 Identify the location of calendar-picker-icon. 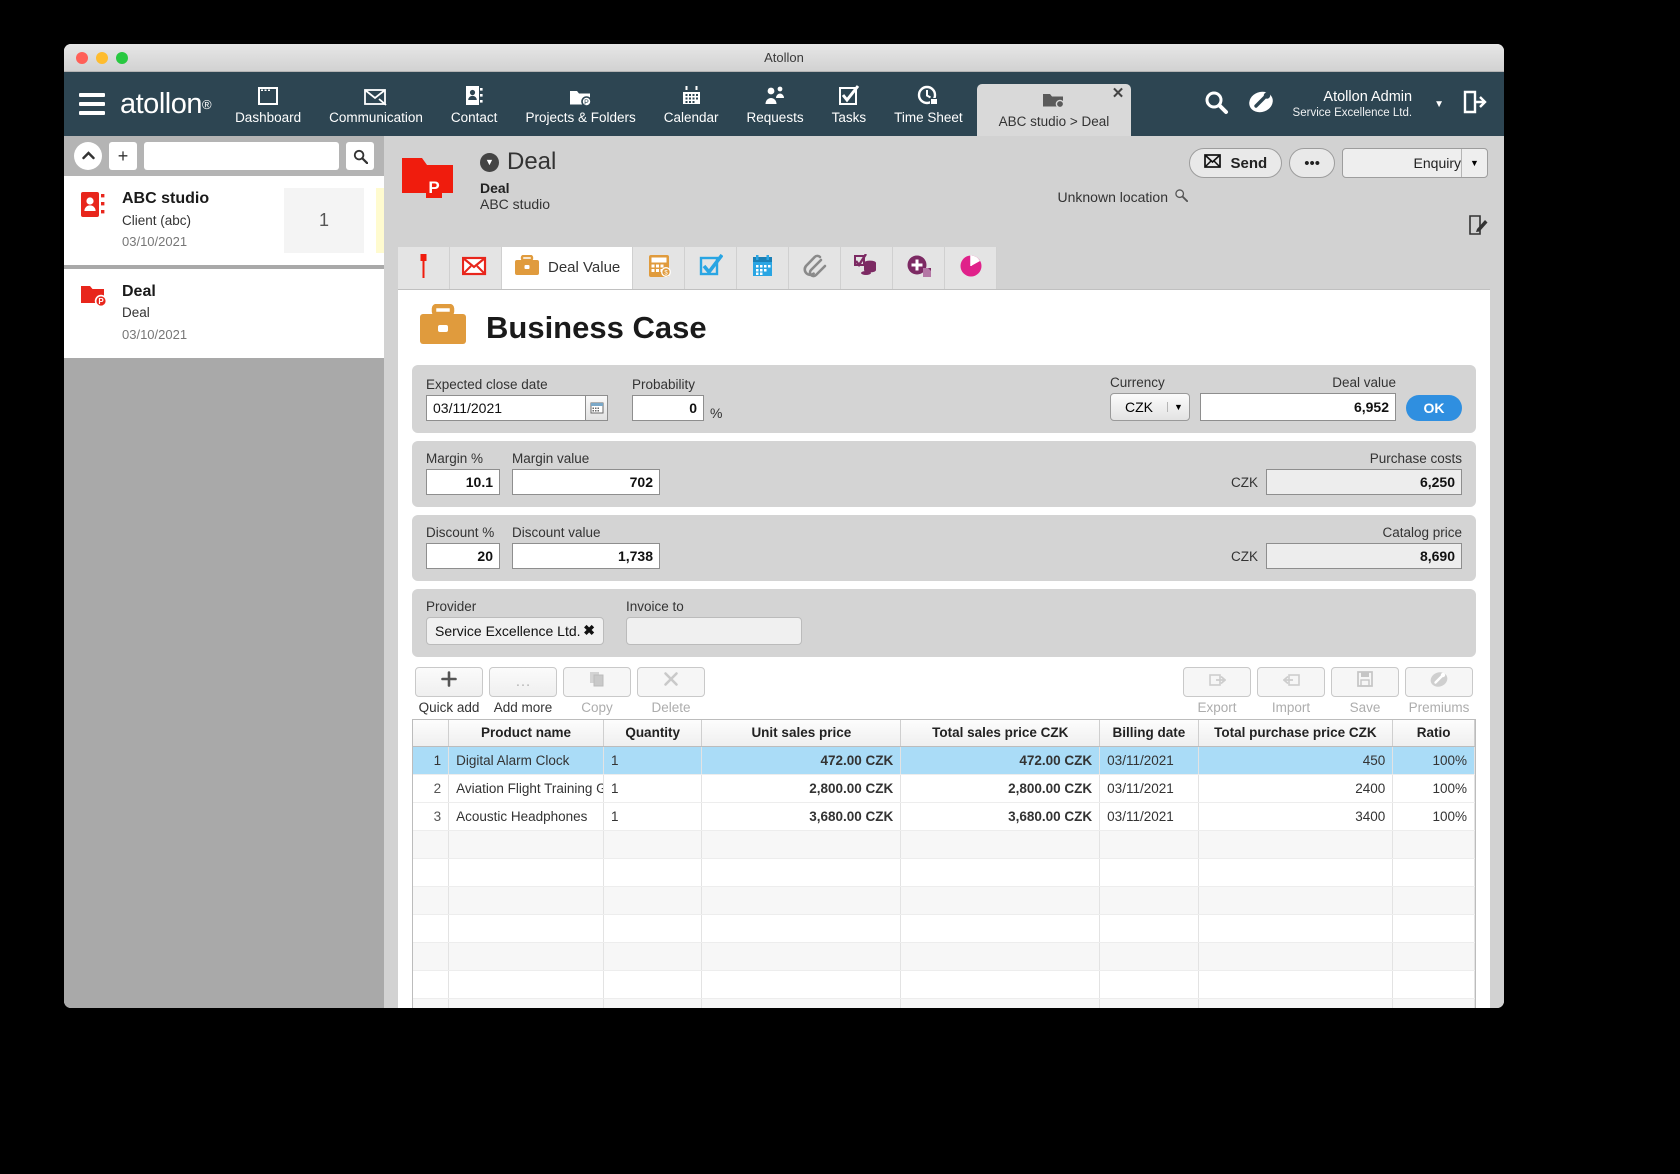
(597, 407).